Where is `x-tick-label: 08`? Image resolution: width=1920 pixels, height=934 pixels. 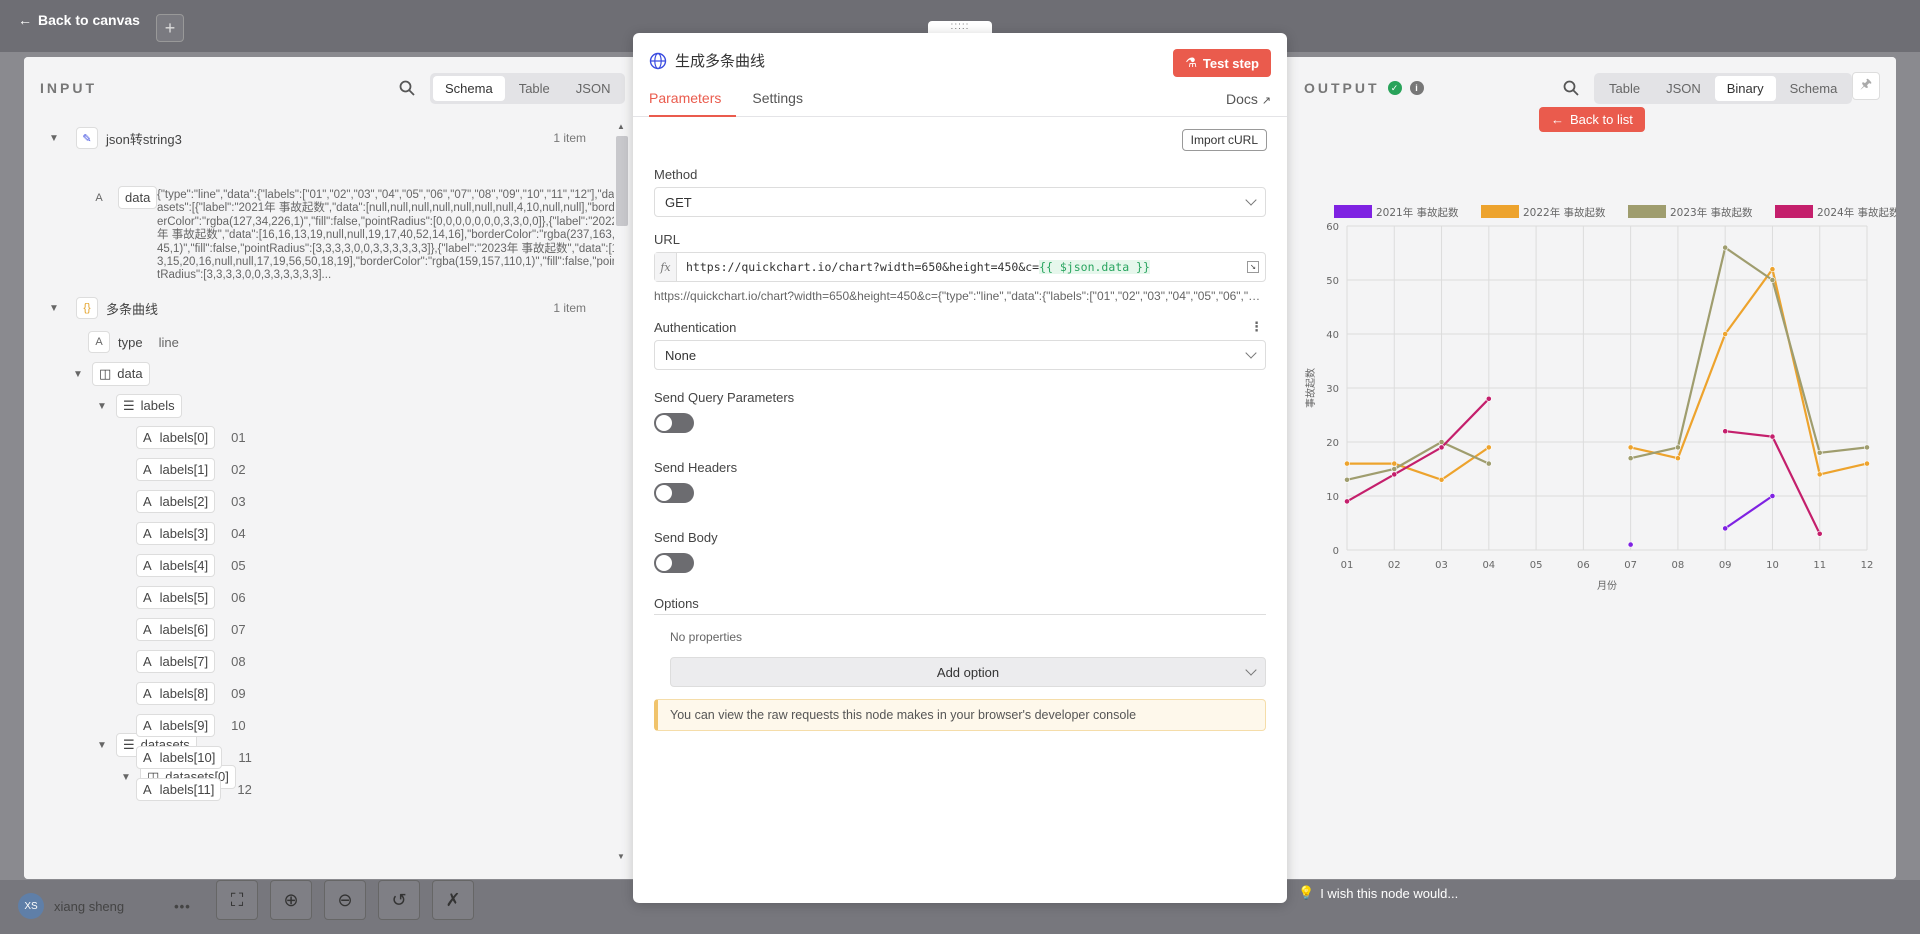 x-tick-label: 08 is located at coordinates (1678, 565).